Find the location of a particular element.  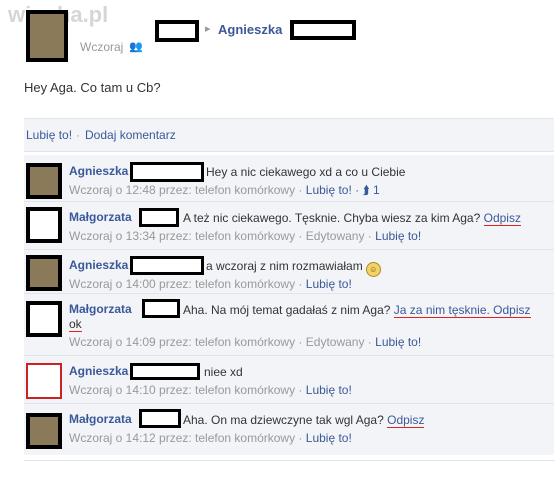

comment-text-body: Aha. On ma dziewczyne tak wgl Aga? is located at coordinates (283, 420).